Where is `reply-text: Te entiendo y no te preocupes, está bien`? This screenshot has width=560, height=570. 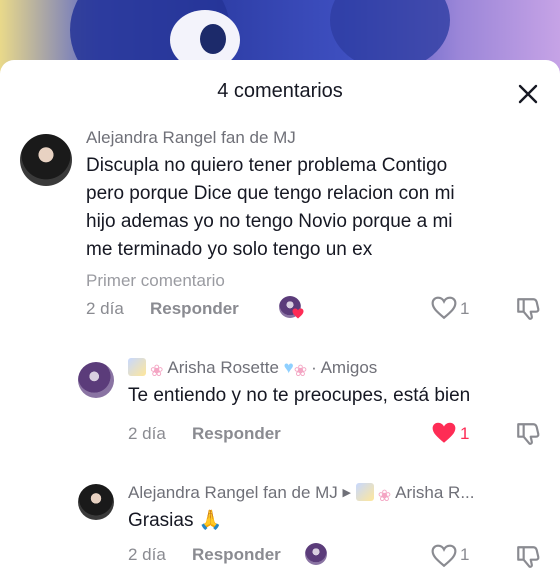 reply-text: Te entiendo y no te preocupes, está bien is located at coordinates (299, 395).